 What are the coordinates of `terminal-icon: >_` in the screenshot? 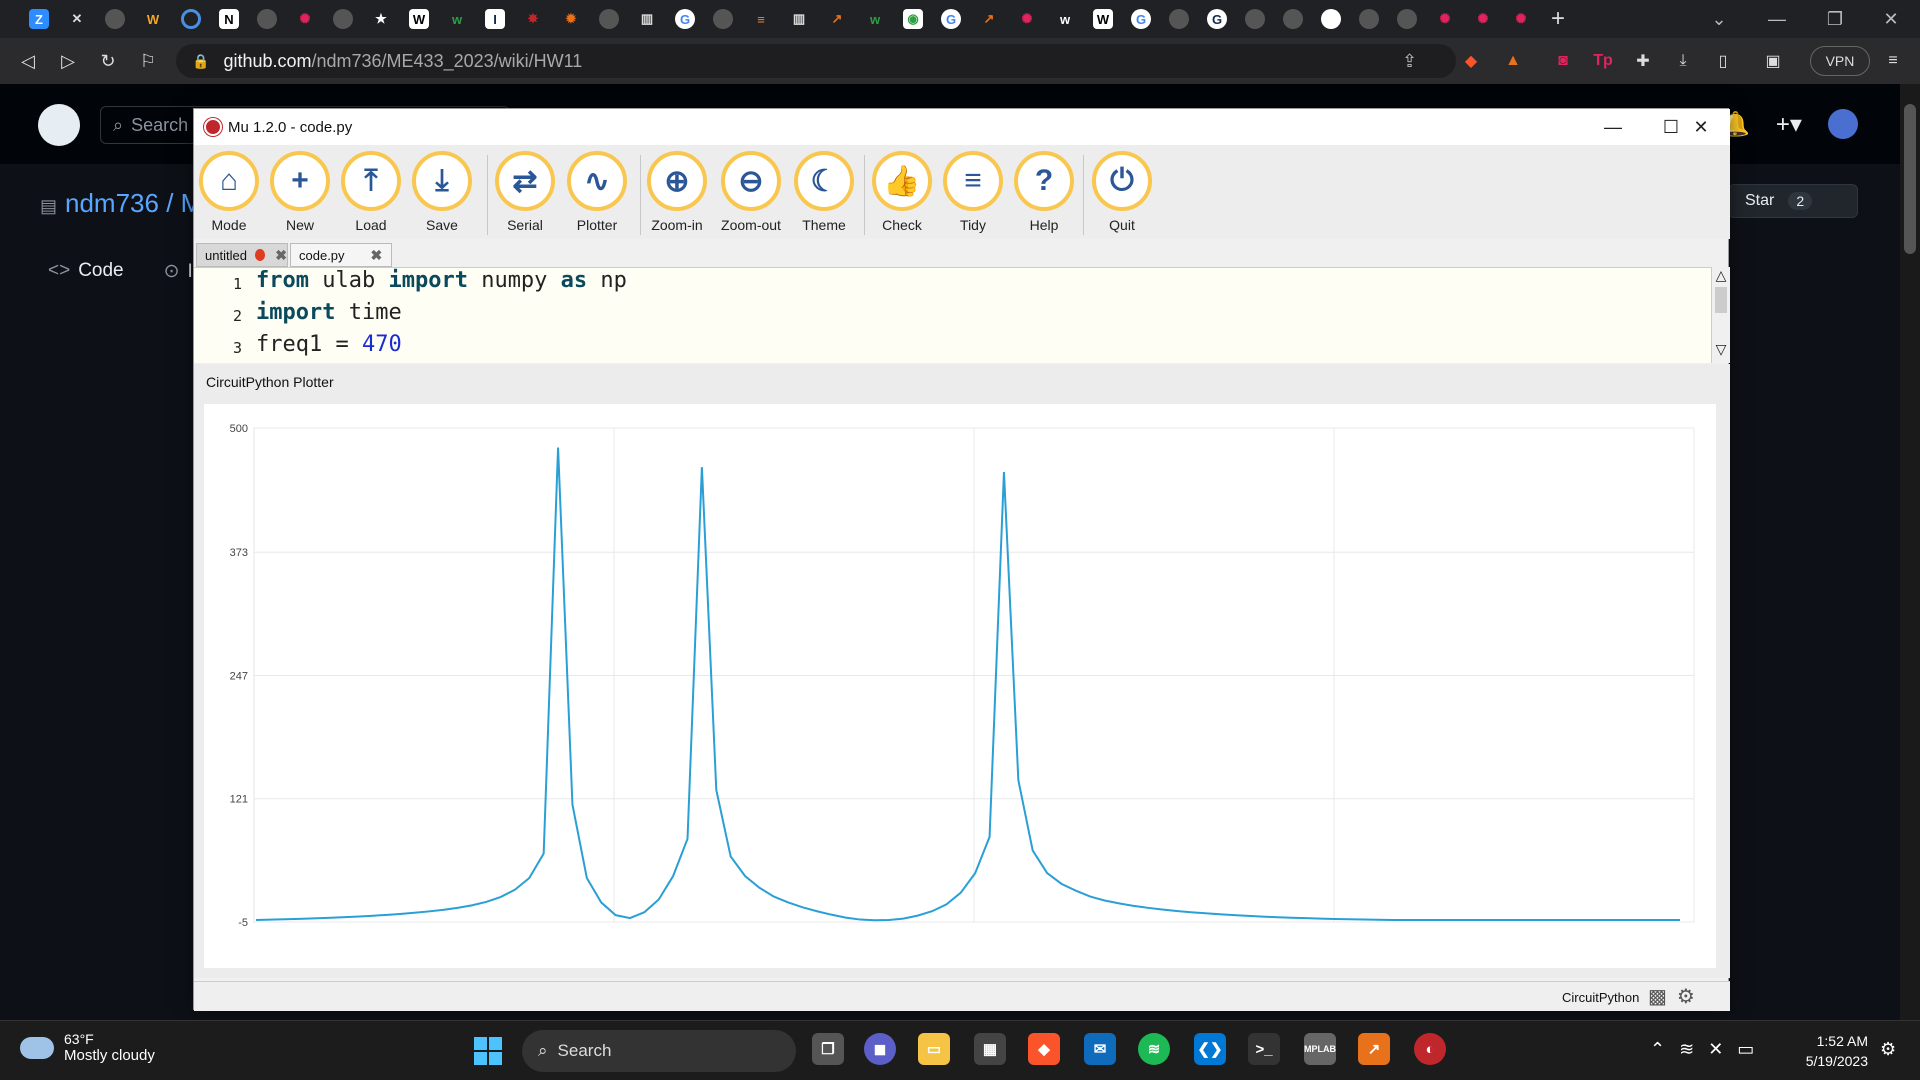 It's located at (1264, 1049).